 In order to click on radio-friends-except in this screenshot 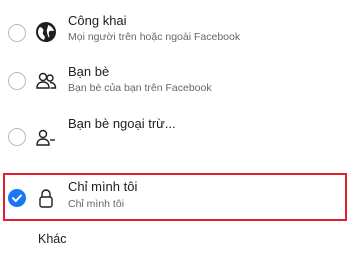, I will do `click(17, 137)`.